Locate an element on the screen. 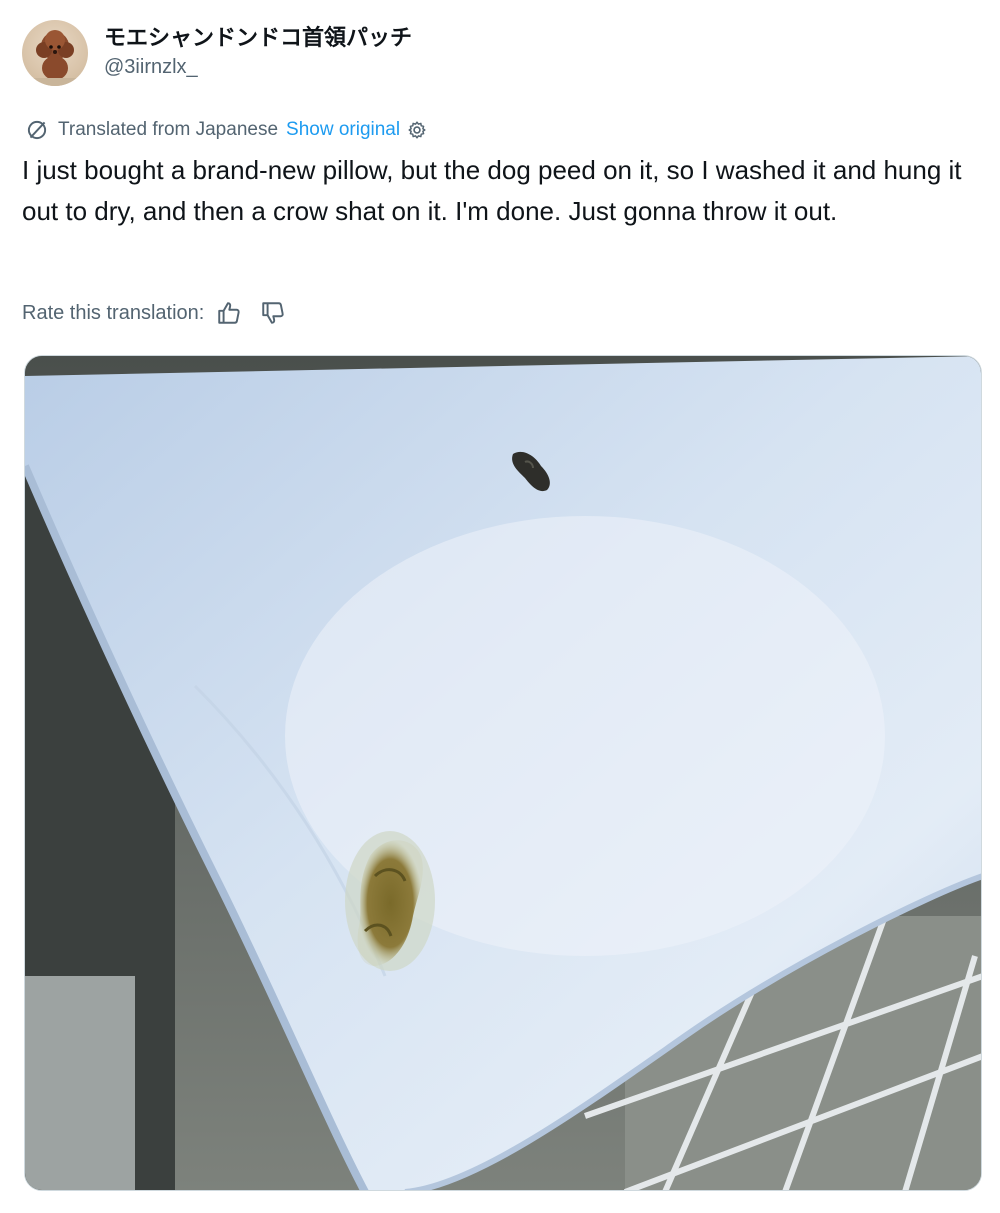 This screenshot has height=1213, width=1000. translated-from-label: Translated from Japanese is located at coordinates (168, 129).